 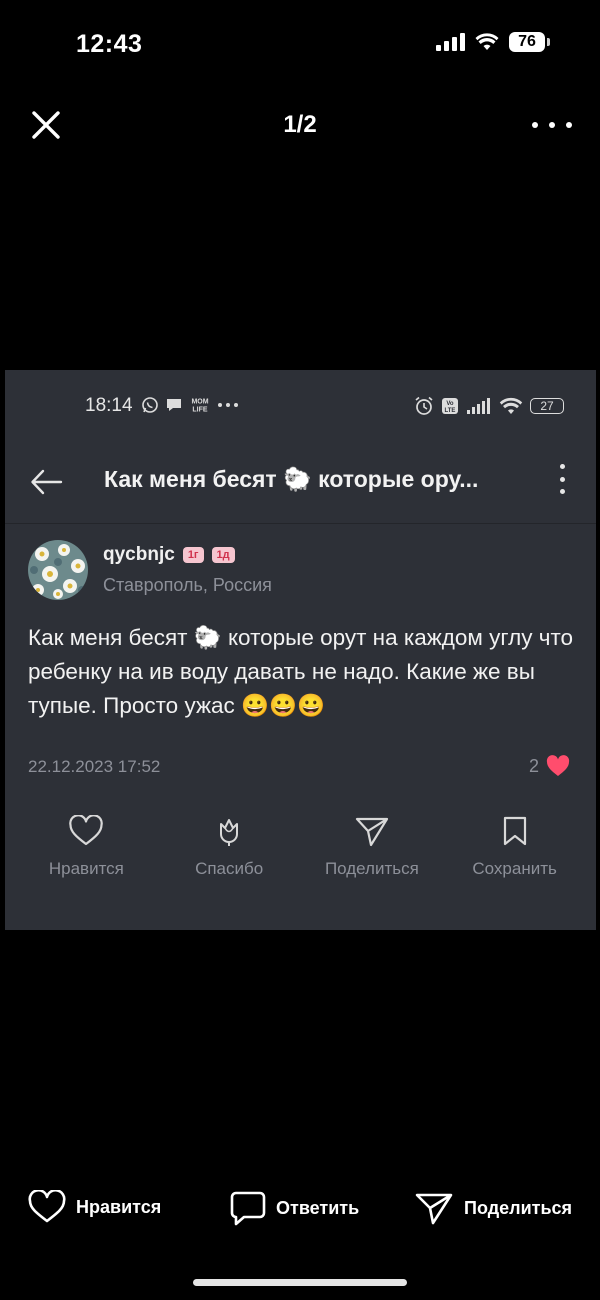 I want to click on author-location: Ставрополь, Россия, so click(x=187, y=585).